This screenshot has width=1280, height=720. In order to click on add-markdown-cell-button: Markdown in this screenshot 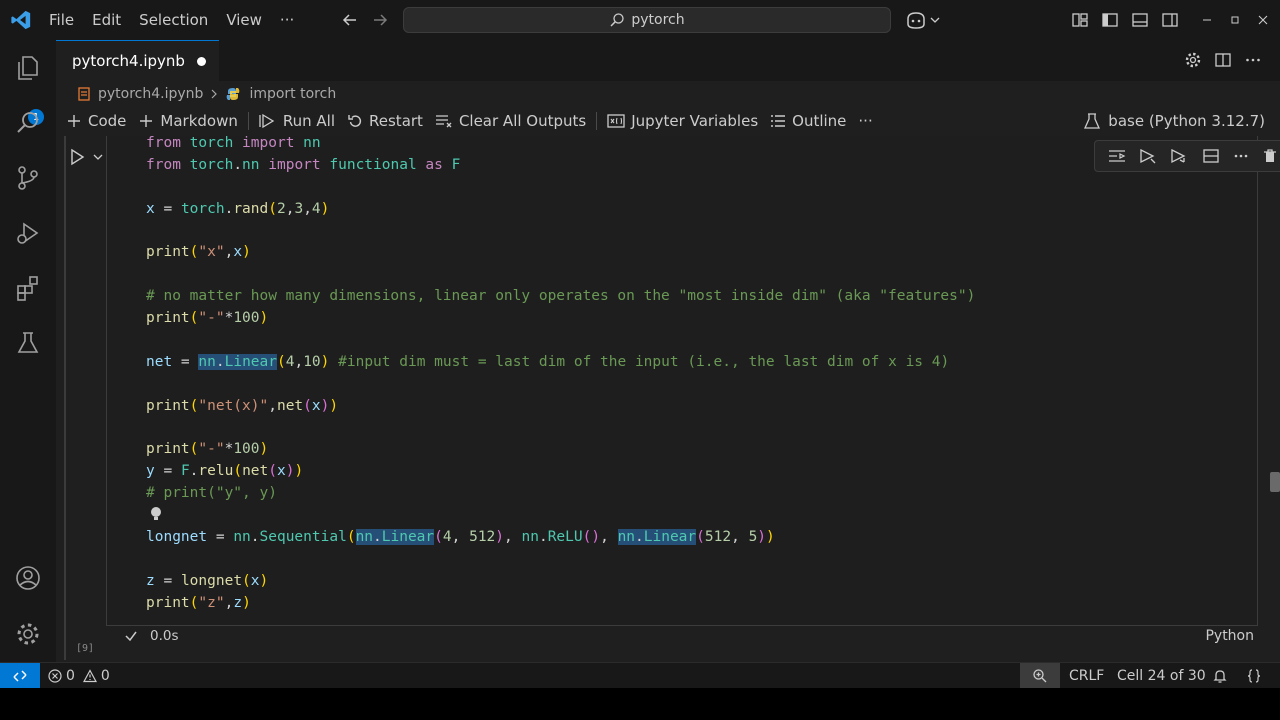, I will do `click(187, 121)`.